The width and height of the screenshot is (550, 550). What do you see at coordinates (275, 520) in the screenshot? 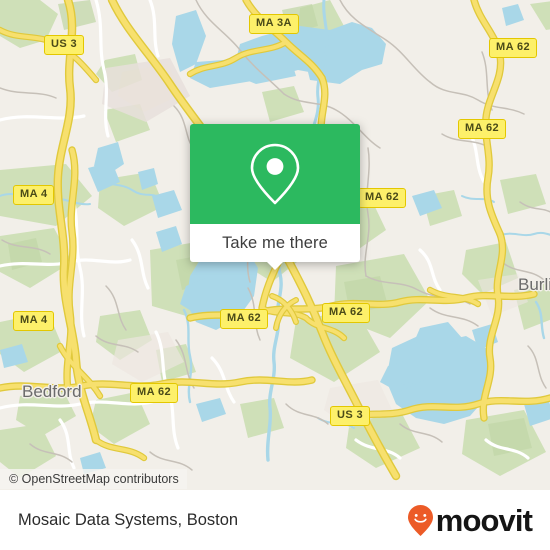
I see `footer-bar: Mosaic Data Systems, Boston moovit` at bounding box center [275, 520].